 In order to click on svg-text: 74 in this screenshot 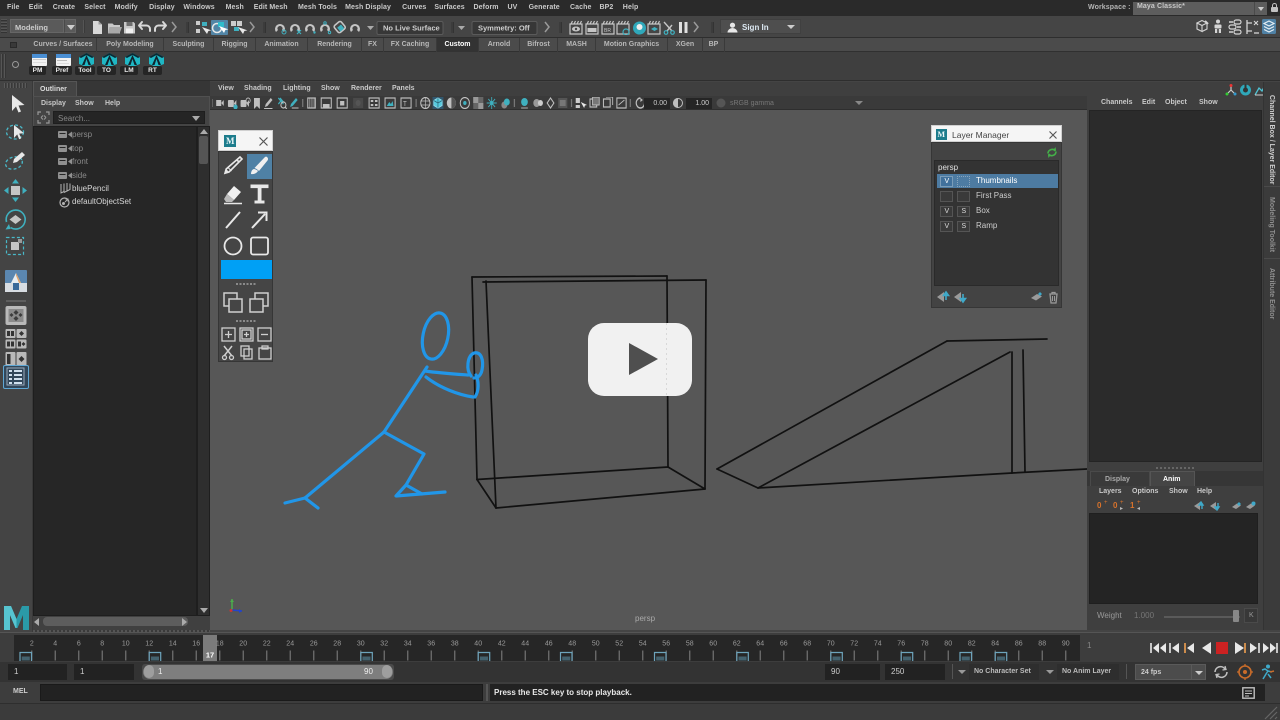, I will do `click(878, 644)`.